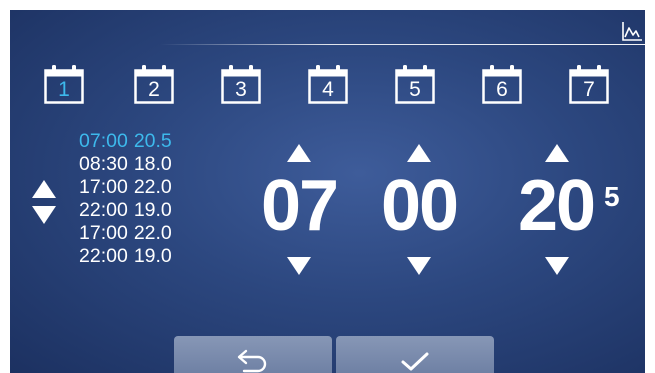 Image resolution: width=655 pixels, height=373 pixels. I want to click on schedule-time: 08:30, so click(103, 164).